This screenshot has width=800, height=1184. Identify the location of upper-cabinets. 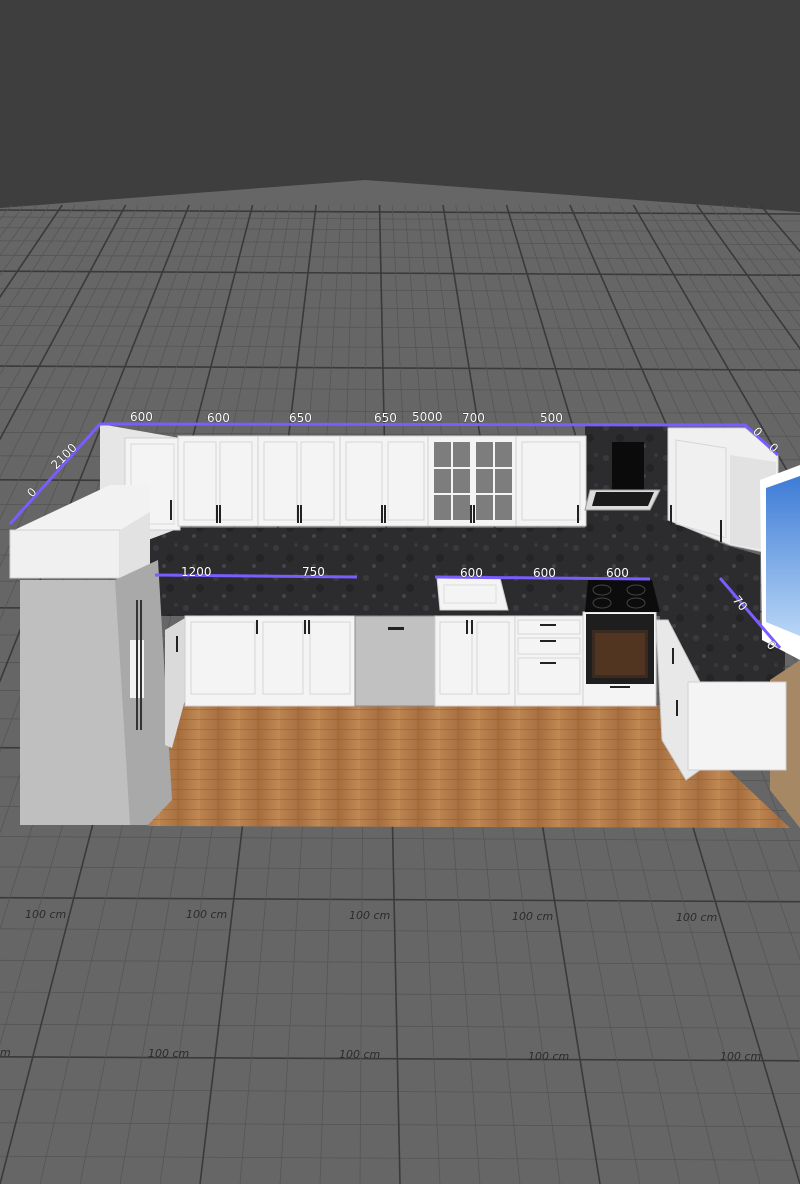
(355, 483).